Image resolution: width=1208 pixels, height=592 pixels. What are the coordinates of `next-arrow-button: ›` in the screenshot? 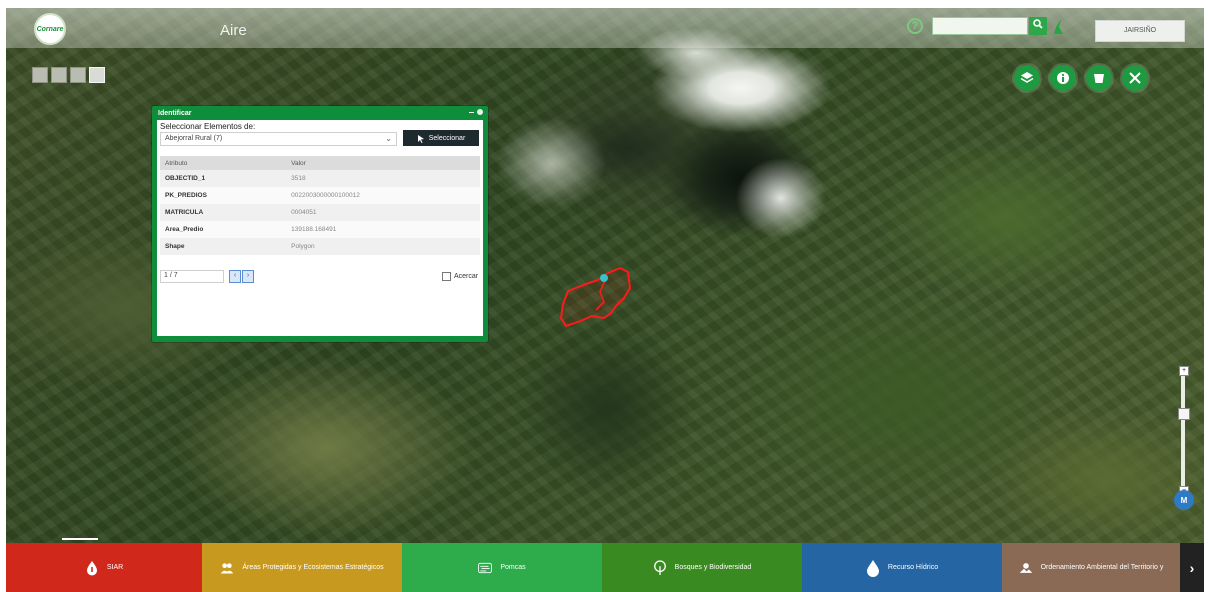 It's located at (1192, 567).